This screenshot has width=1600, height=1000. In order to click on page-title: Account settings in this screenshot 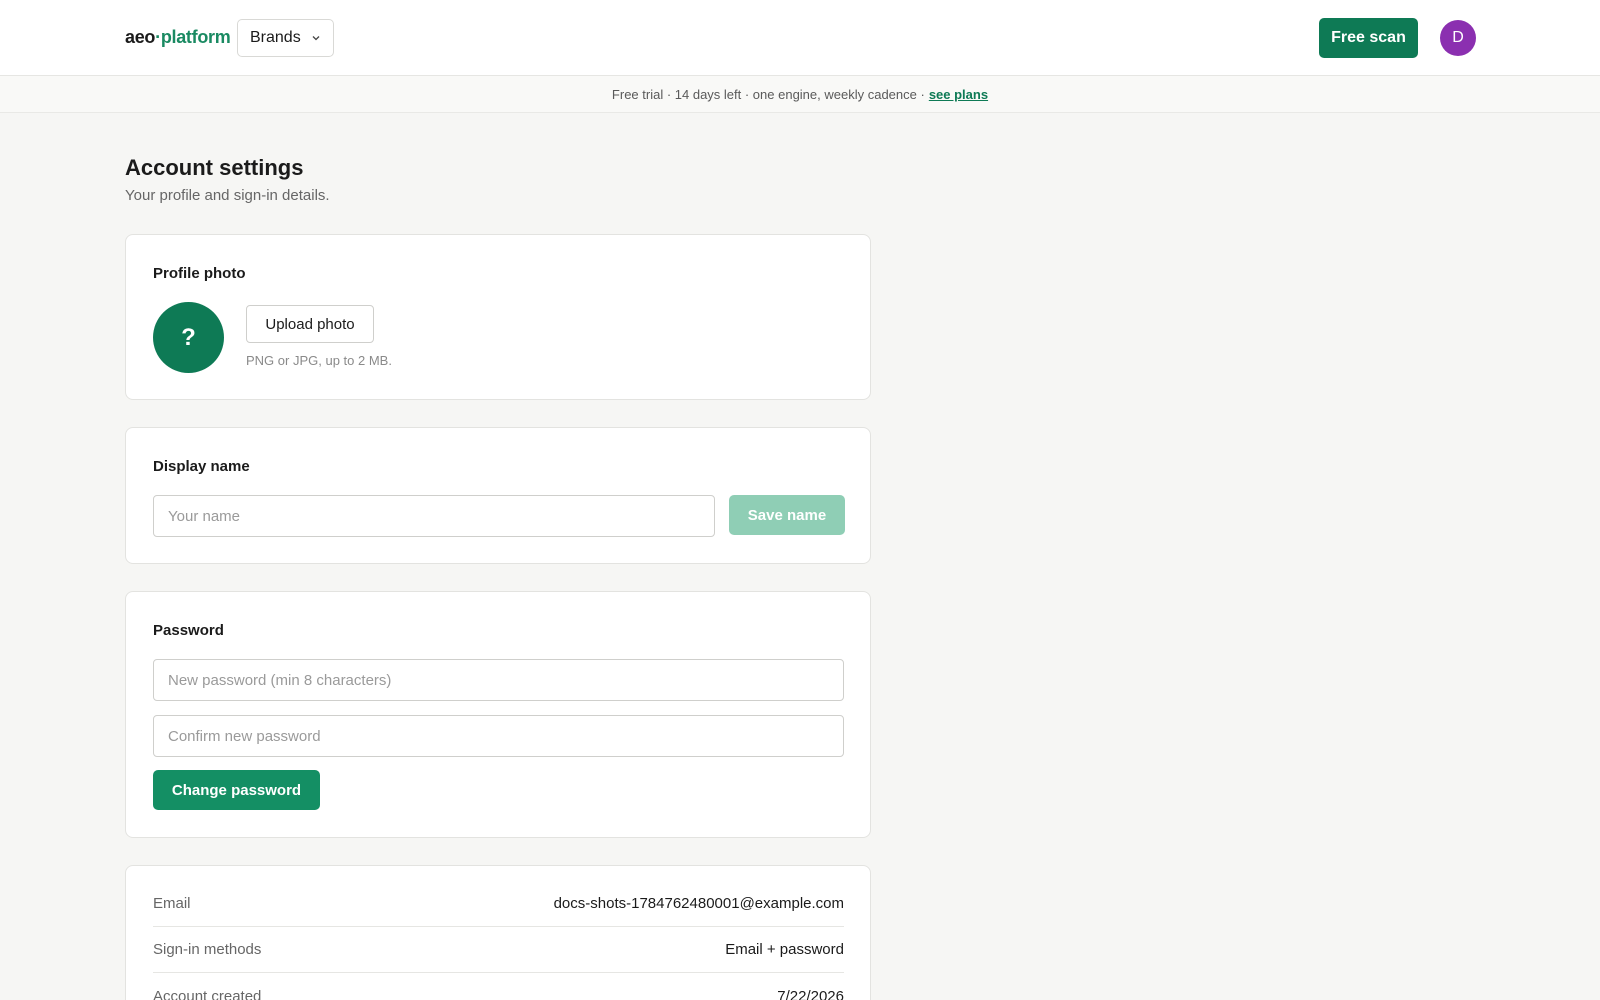, I will do `click(214, 167)`.